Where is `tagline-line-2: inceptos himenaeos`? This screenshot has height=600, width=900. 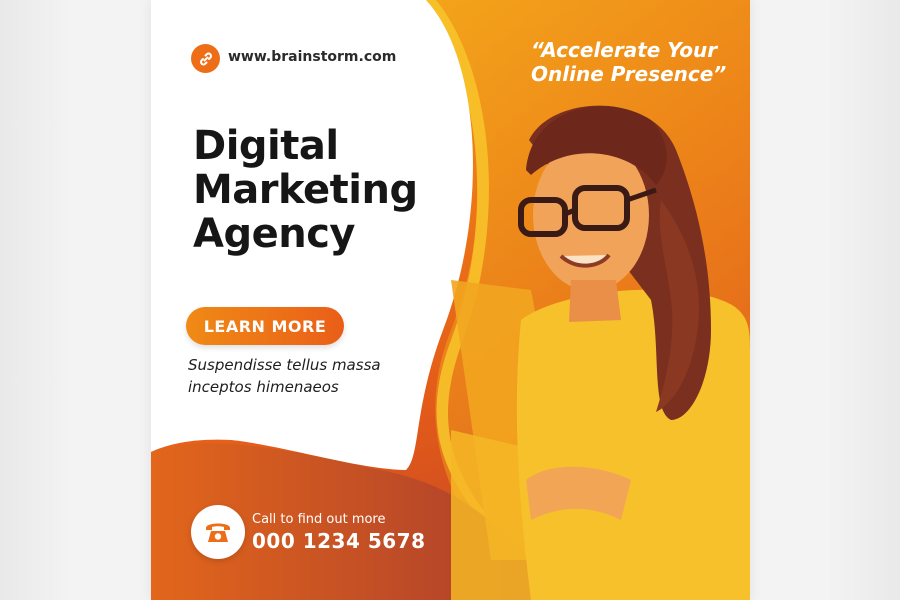 tagline-line-2: inceptos himenaeos is located at coordinates (263, 387).